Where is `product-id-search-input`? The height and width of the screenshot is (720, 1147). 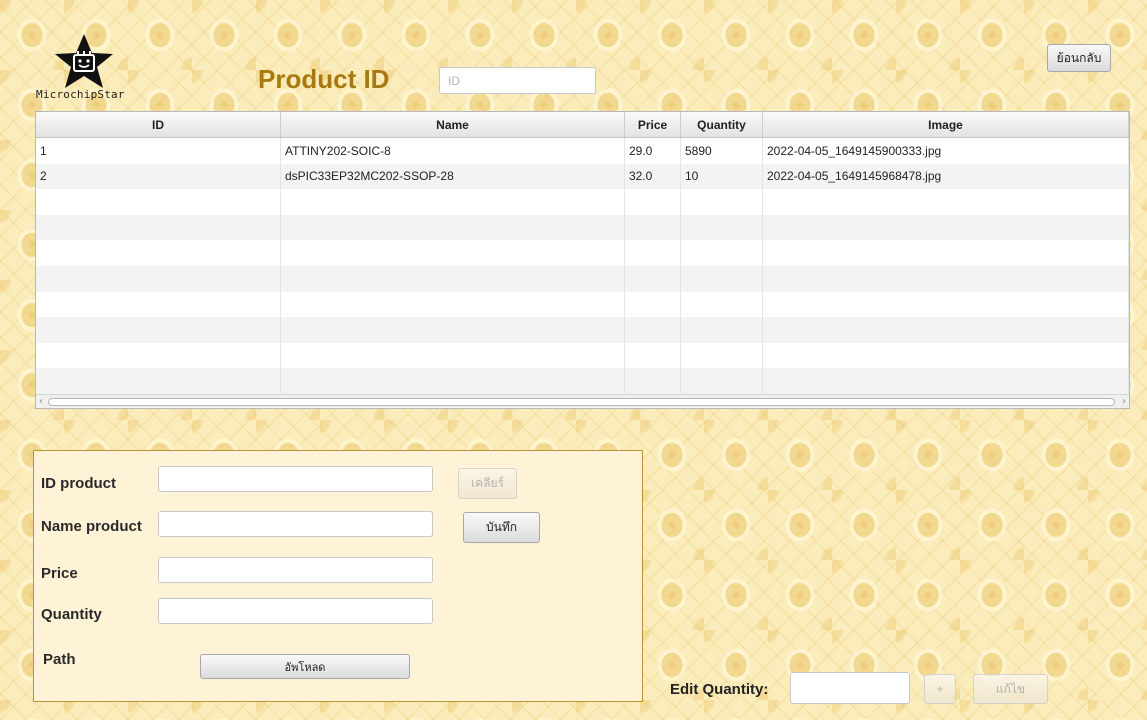 product-id-search-input is located at coordinates (517, 80).